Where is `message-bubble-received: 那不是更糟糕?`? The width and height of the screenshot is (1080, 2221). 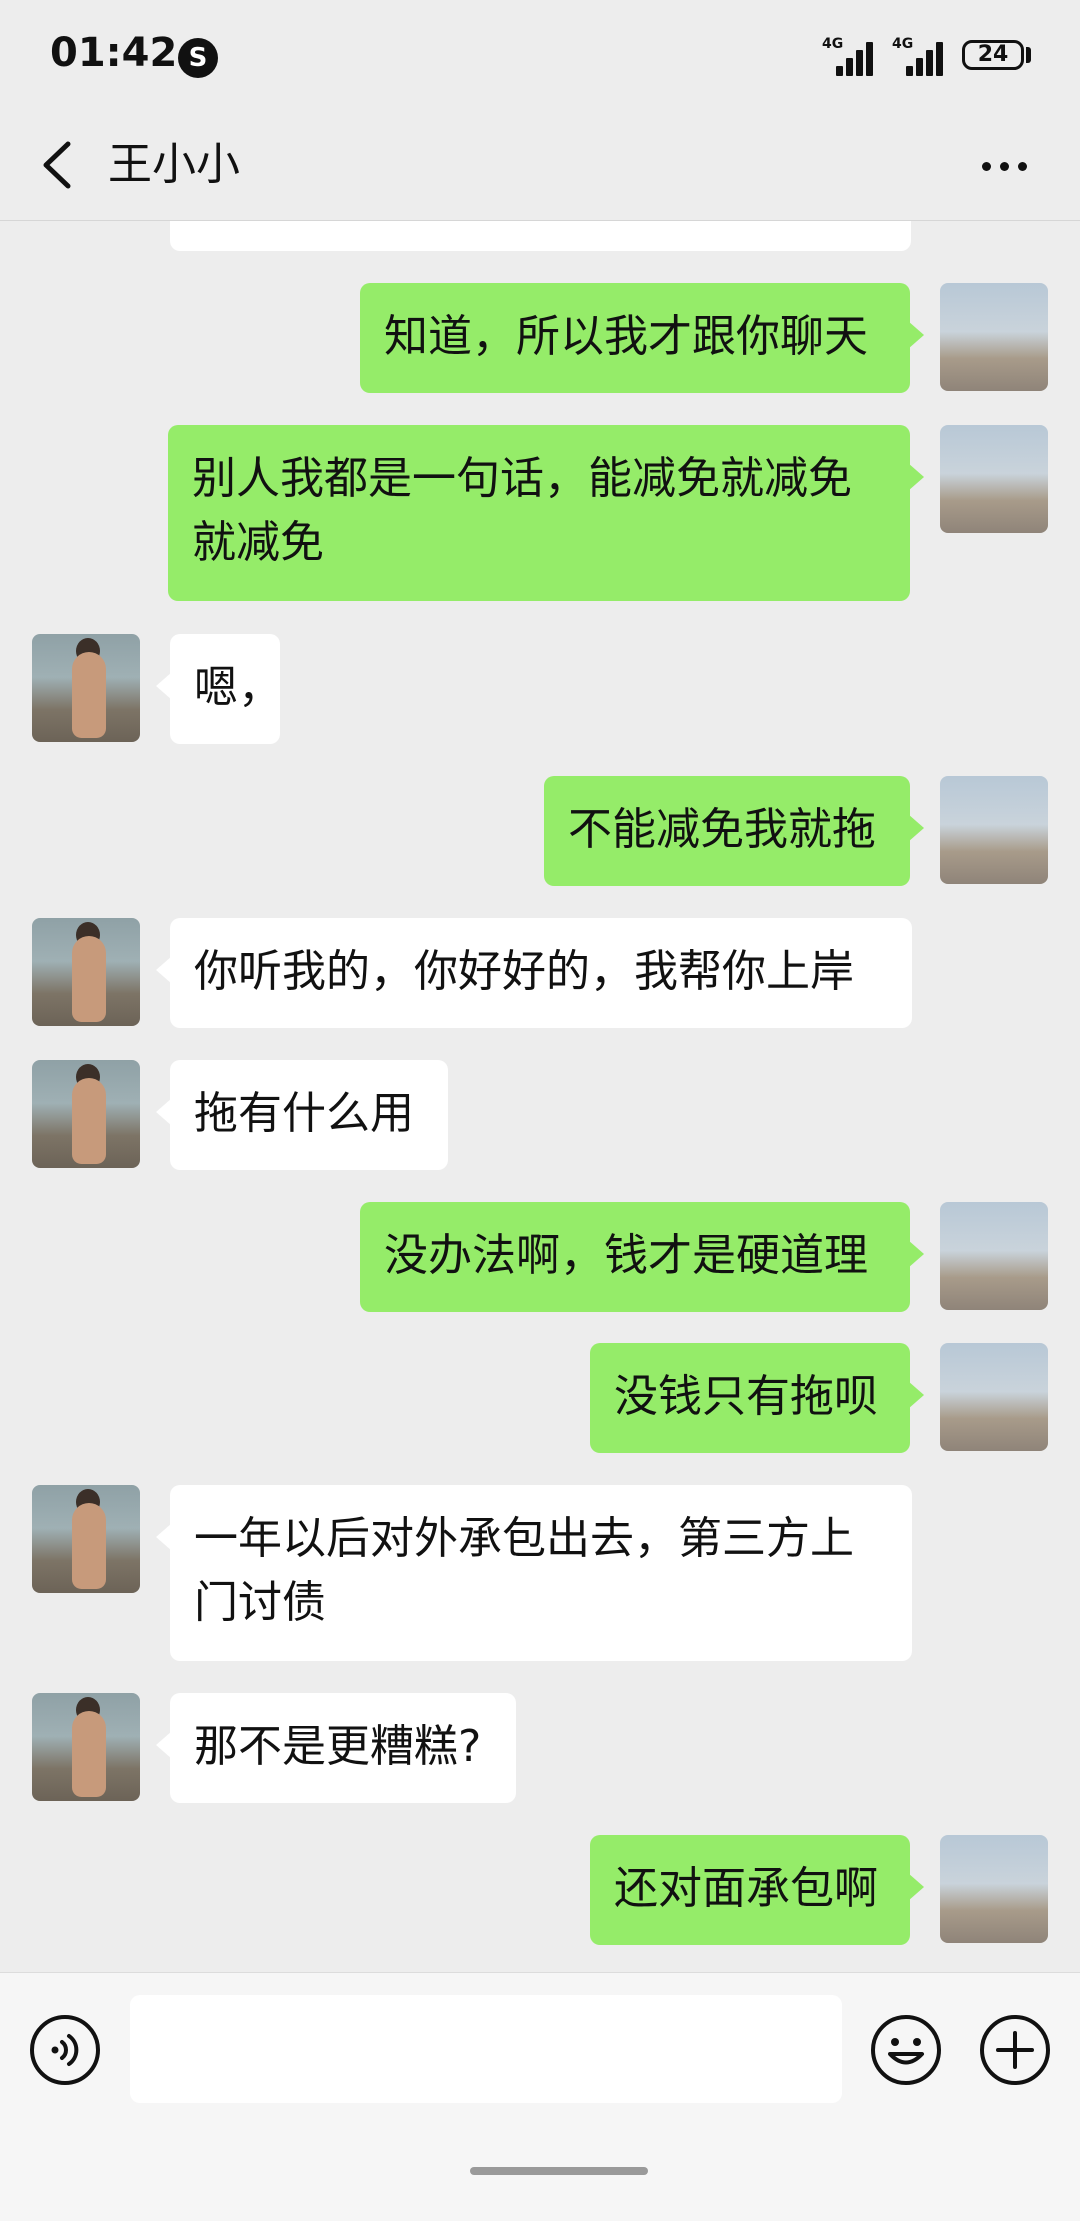
message-bubble-received: 那不是更糟糕? is located at coordinates (336, 1748).